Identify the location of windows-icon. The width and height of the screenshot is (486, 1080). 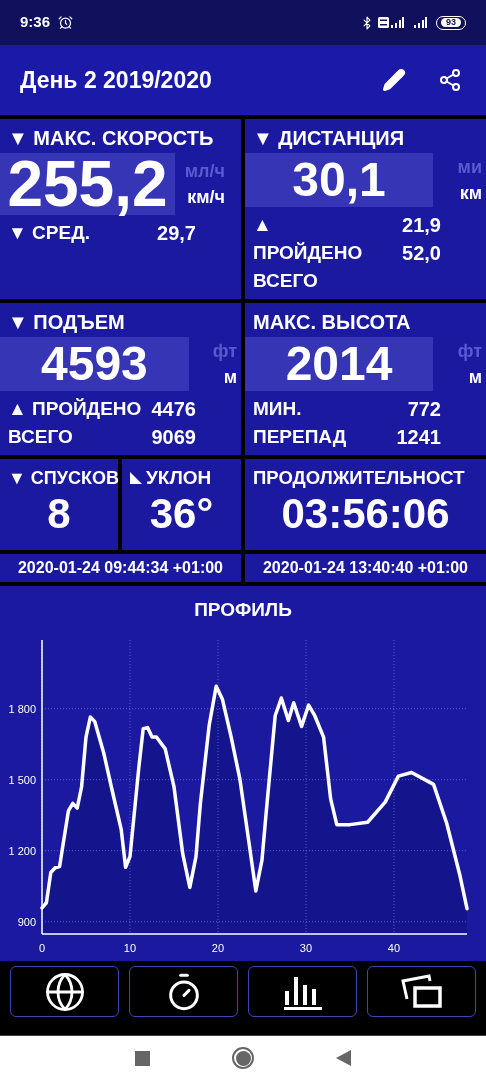
(421, 991).